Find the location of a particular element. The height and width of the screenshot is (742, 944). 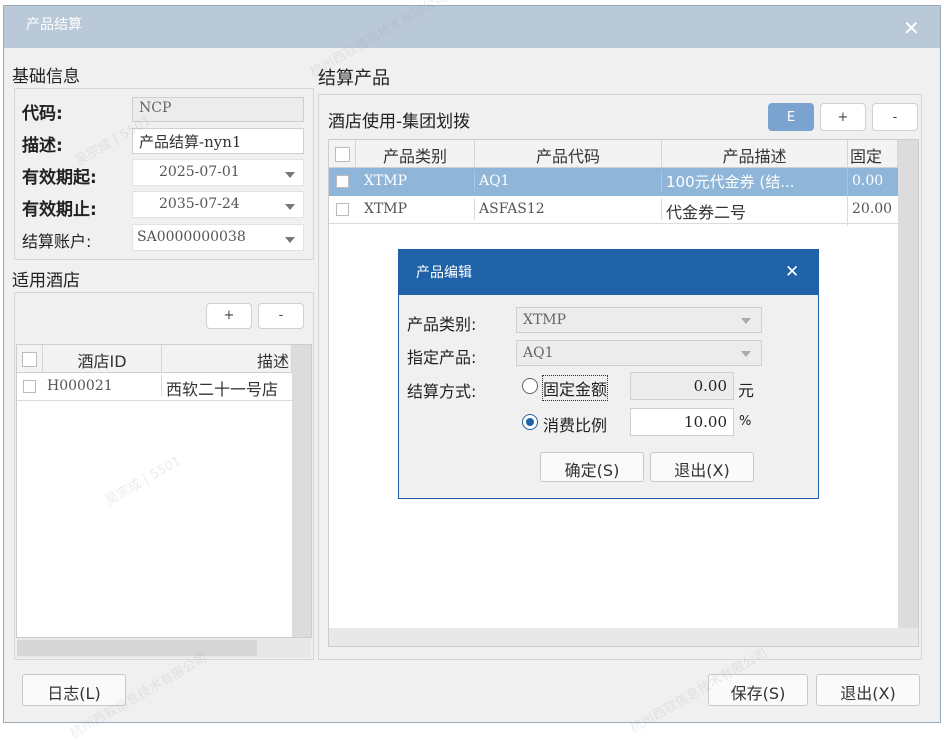

end-date-label: 有效期止: is located at coordinates (59, 210).